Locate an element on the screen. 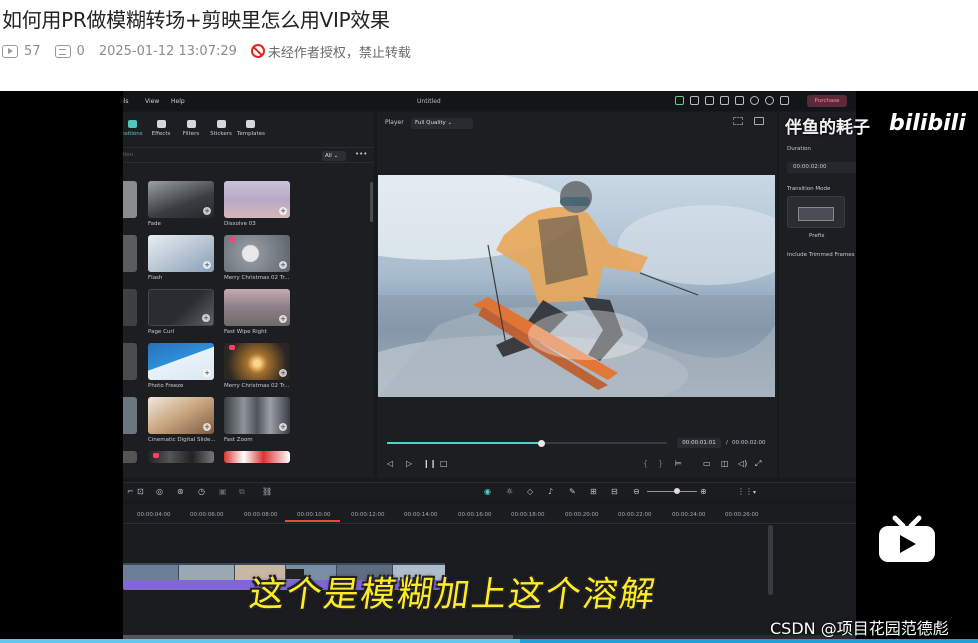 The height and width of the screenshot is (643, 978). progress-knob is located at coordinates (541, 443).